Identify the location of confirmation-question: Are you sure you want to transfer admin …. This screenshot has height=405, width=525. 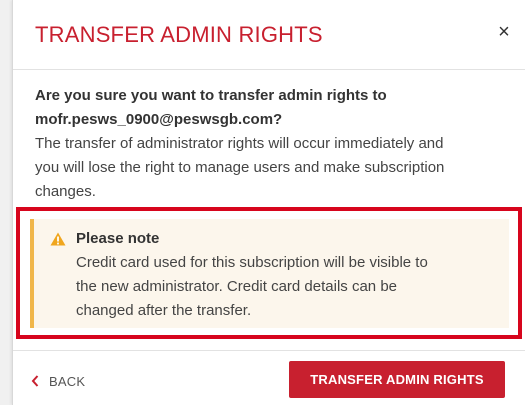
(275, 108).